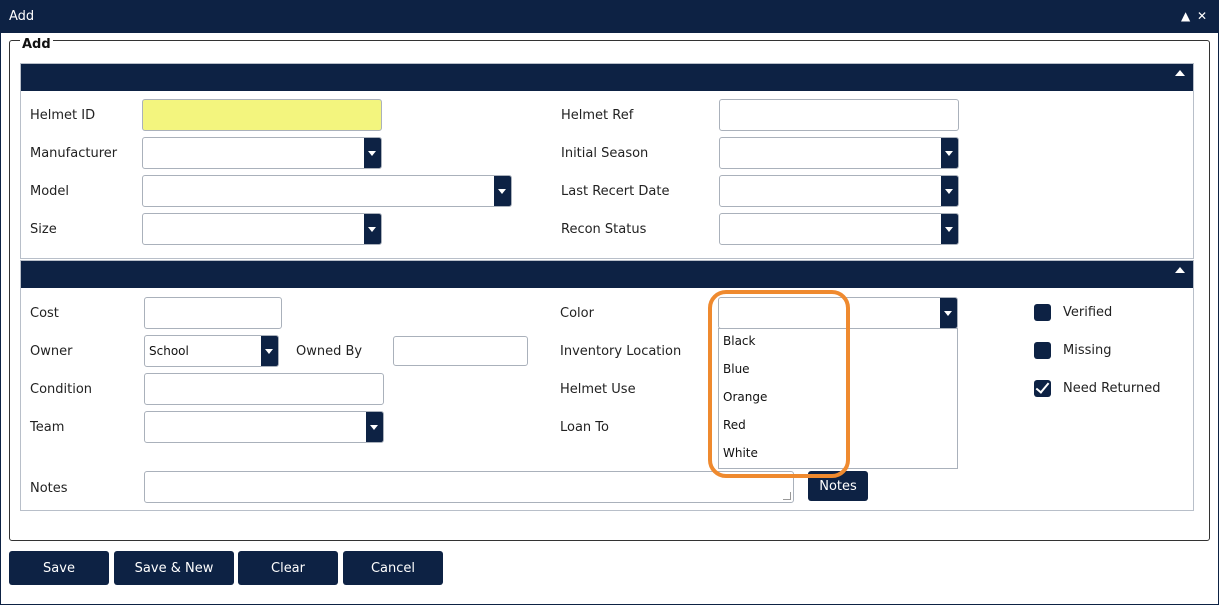 The height and width of the screenshot is (605, 1219). I want to click on color-label: Color, so click(577, 313).